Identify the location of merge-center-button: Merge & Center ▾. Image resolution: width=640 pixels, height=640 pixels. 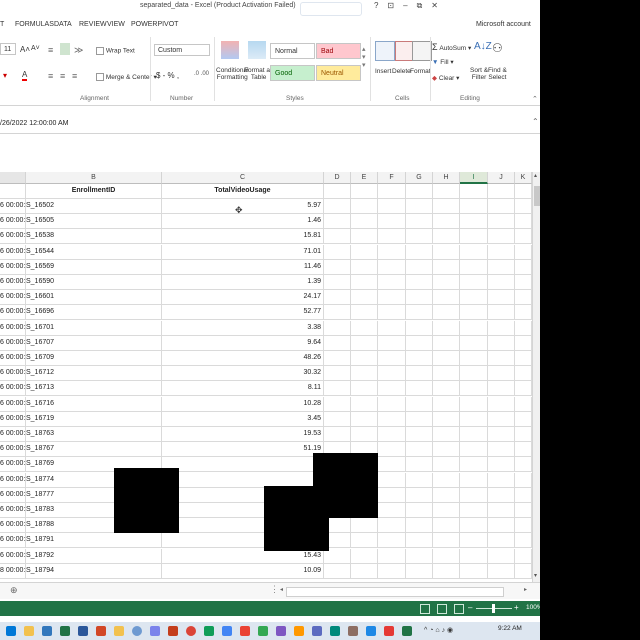
(126, 77).